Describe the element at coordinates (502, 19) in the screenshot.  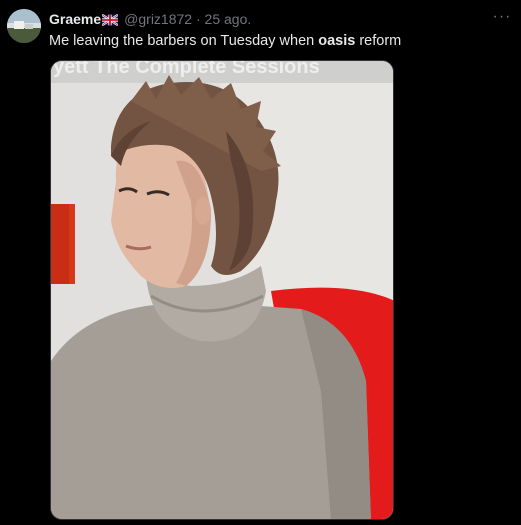
I see `more-options-icon: ···` at that location.